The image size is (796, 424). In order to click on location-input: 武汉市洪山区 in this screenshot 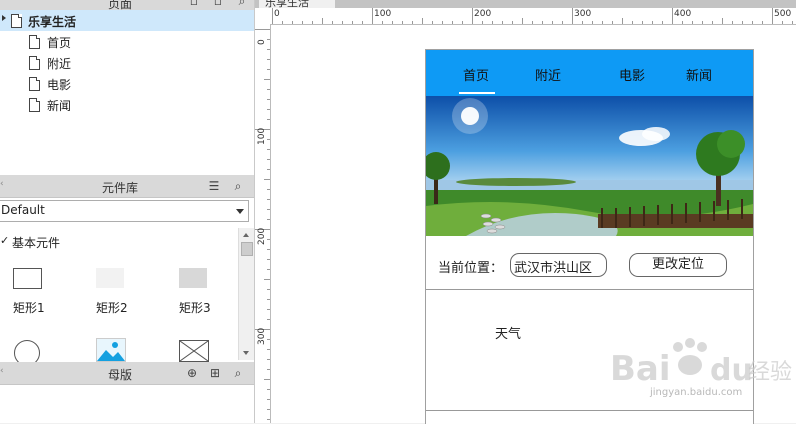, I will do `click(558, 265)`.